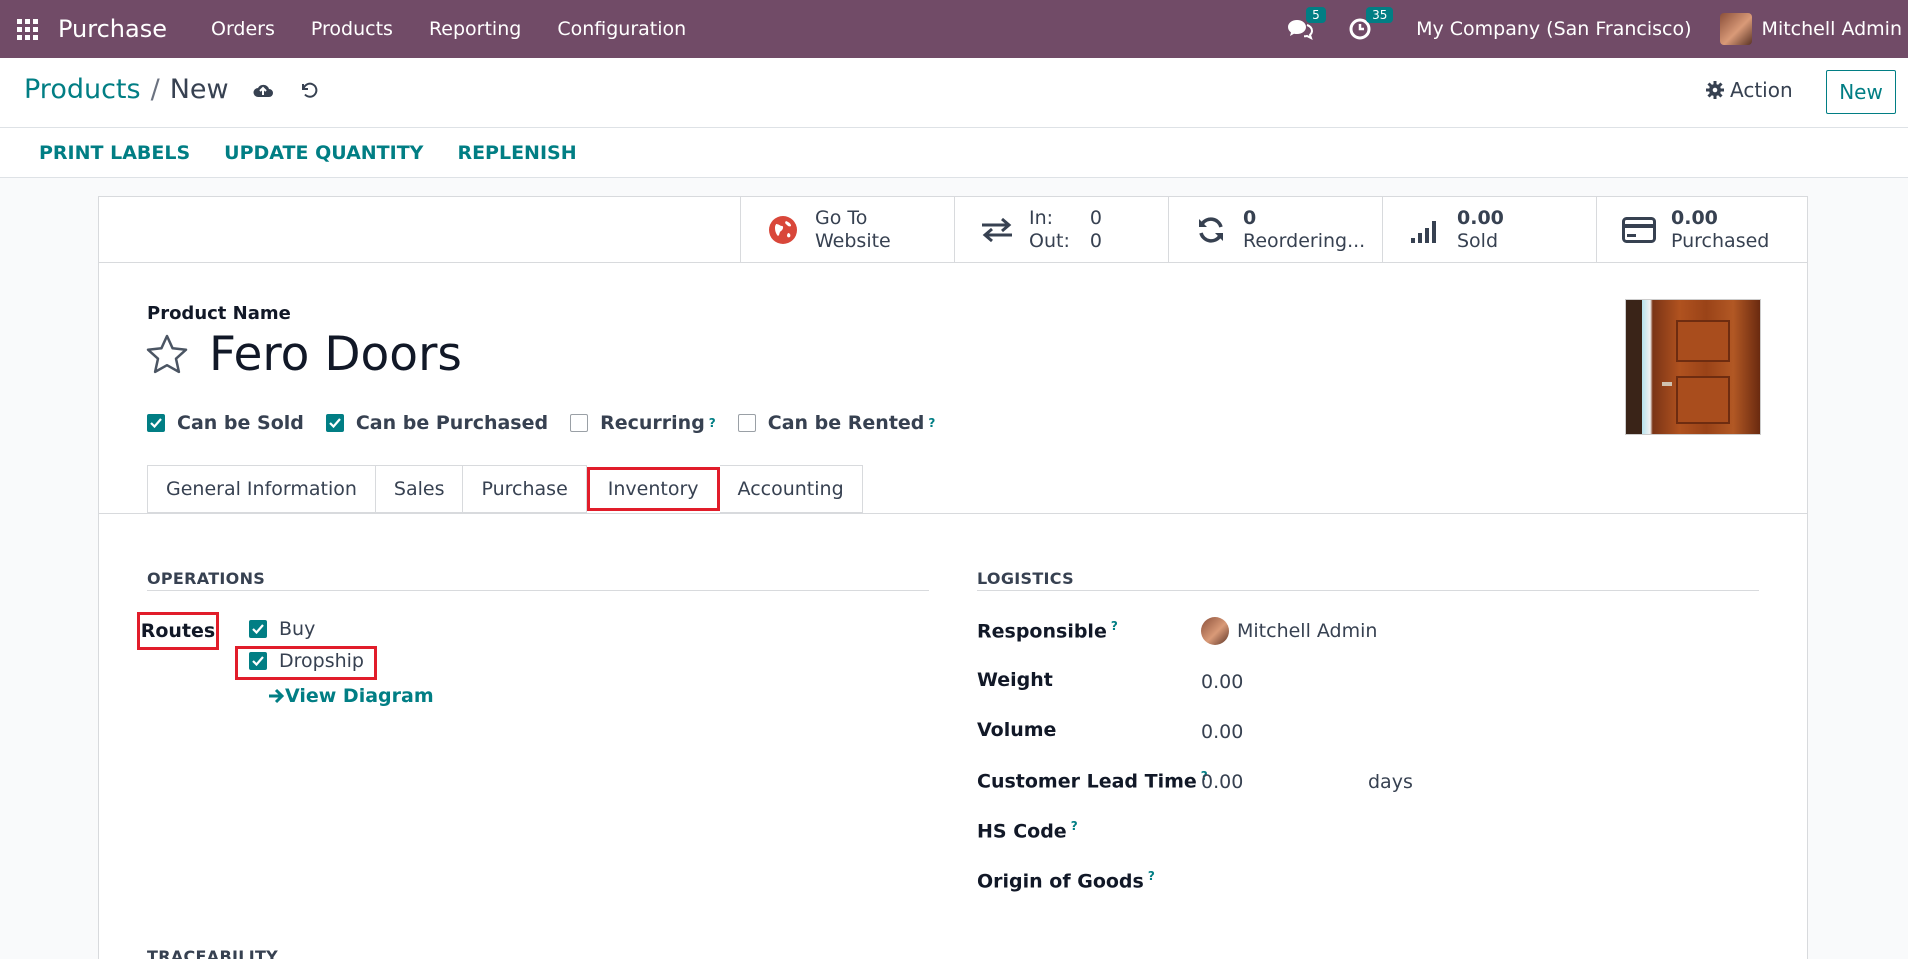 The height and width of the screenshot is (959, 1908). I want to click on can-be-rented-help-icon: ?, so click(931, 423).